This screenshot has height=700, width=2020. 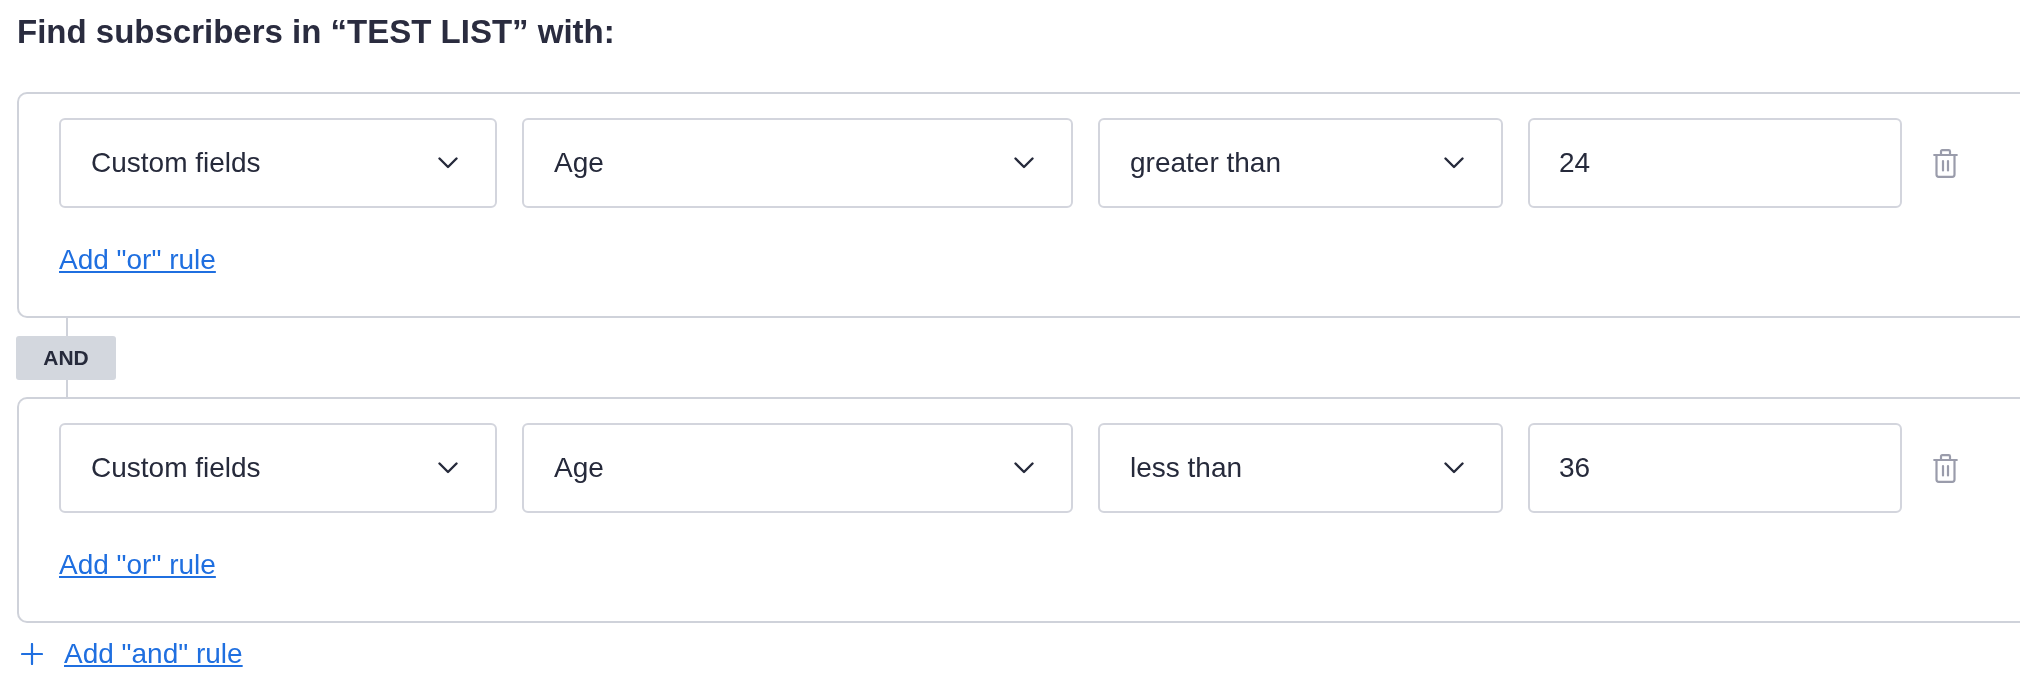 What do you see at coordinates (316, 32) in the screenshot?
I see `heading: Find subscribers in “TEST LIST” with:` at bounding box center [316, 32].